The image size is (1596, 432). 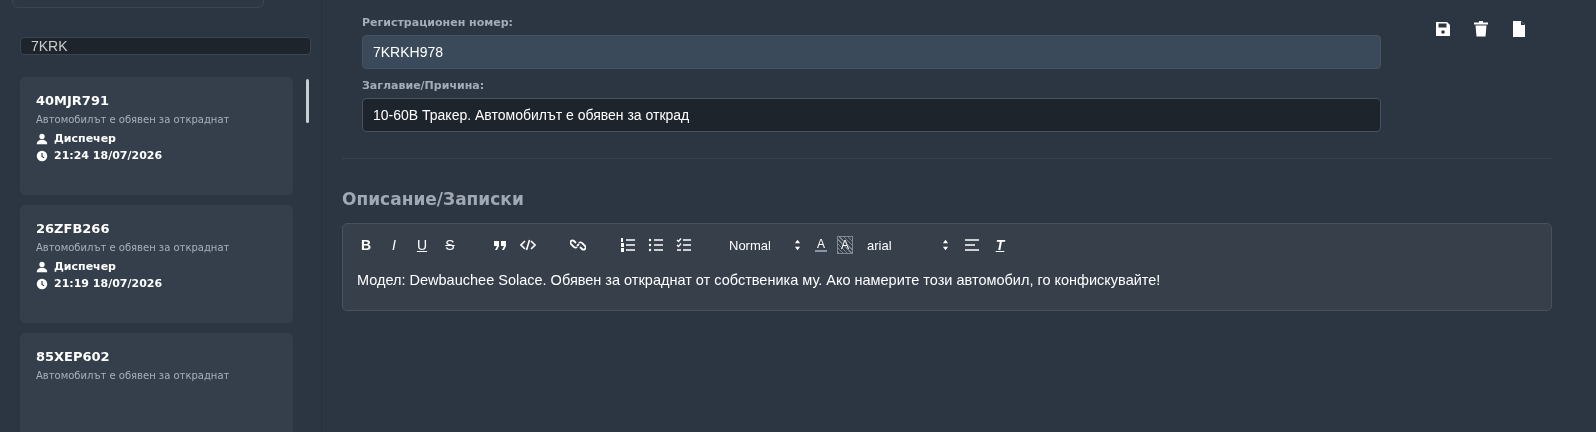 I want to click on underline-button: U, so click(x=422, y=245).